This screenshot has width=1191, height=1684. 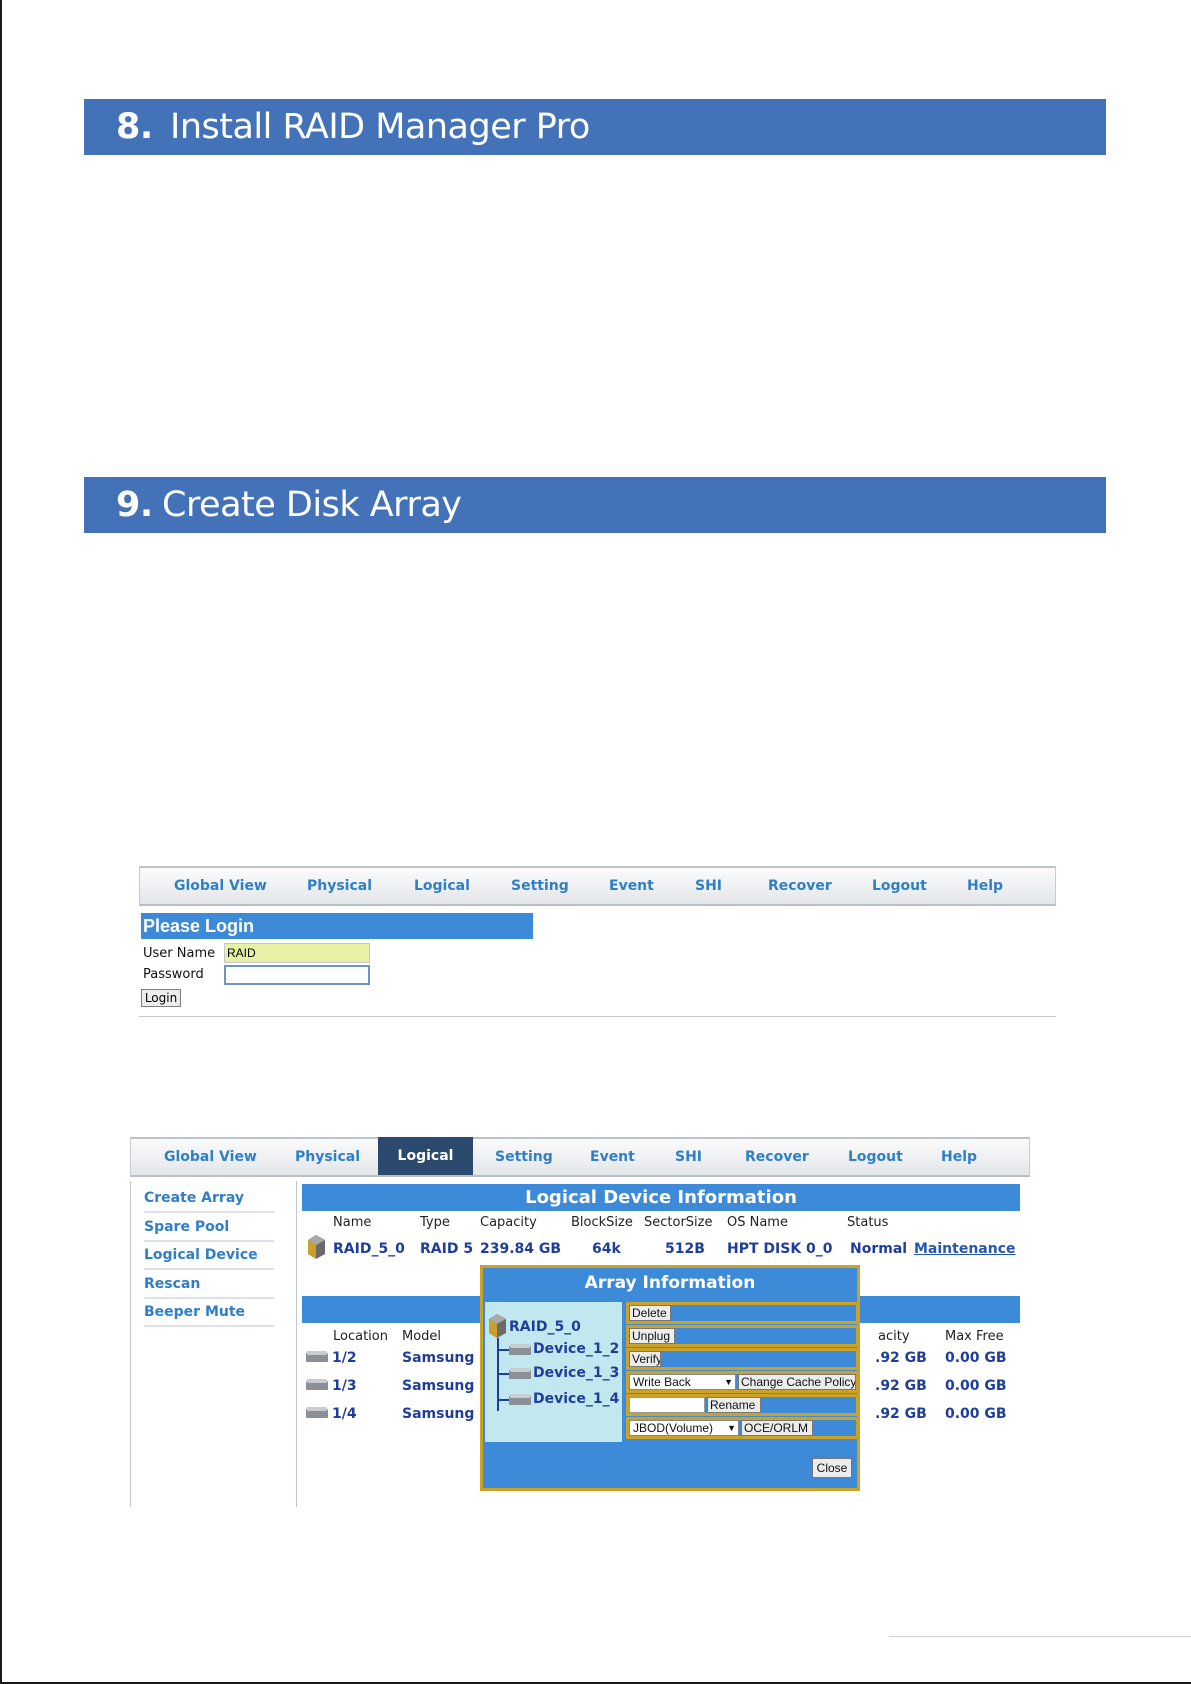 I want to click on sidebar-item-logical-device: Logical Device, so click(x=209, y=1256).